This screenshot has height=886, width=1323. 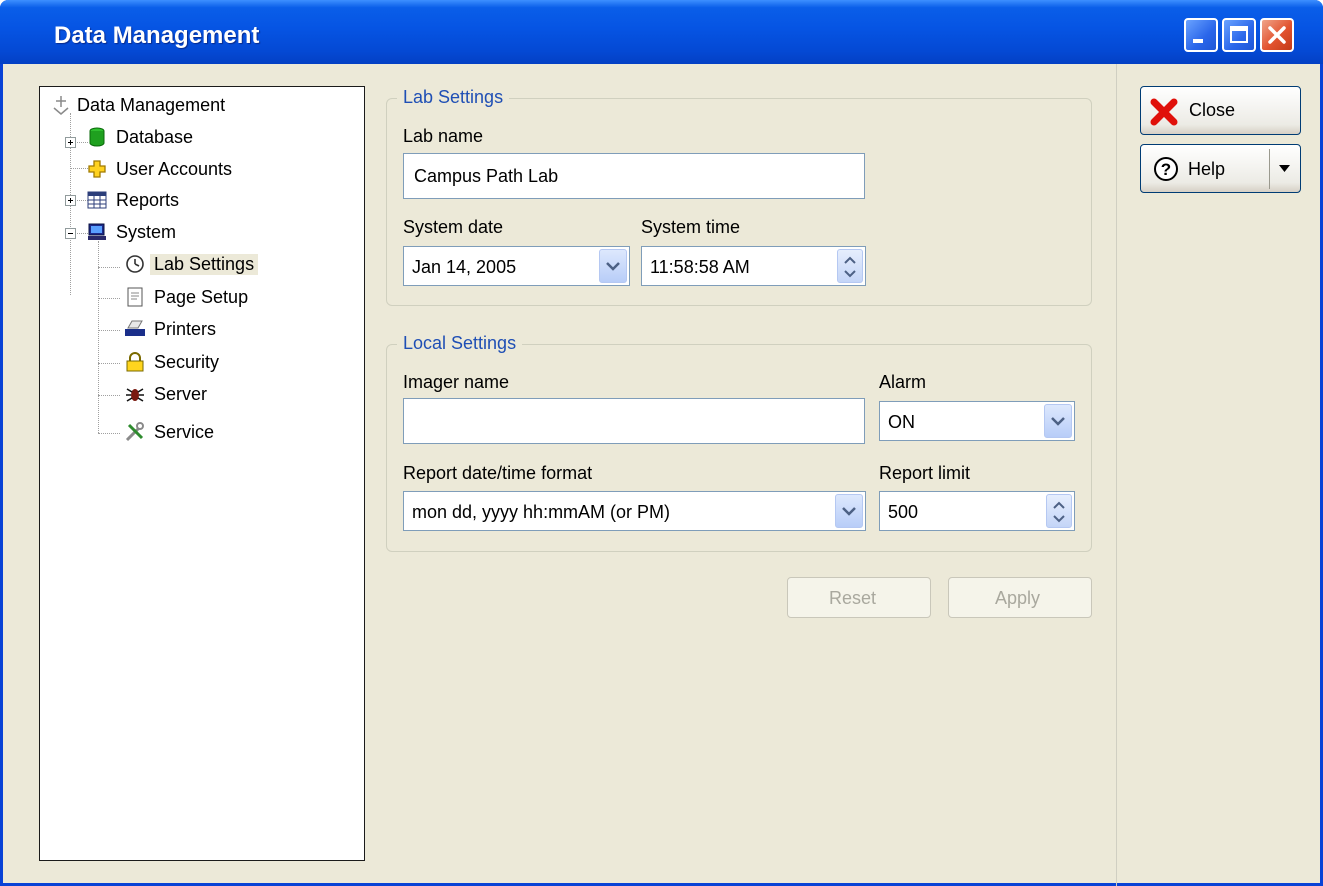 I want to click on close-icon, so click(x=1277, y=35).